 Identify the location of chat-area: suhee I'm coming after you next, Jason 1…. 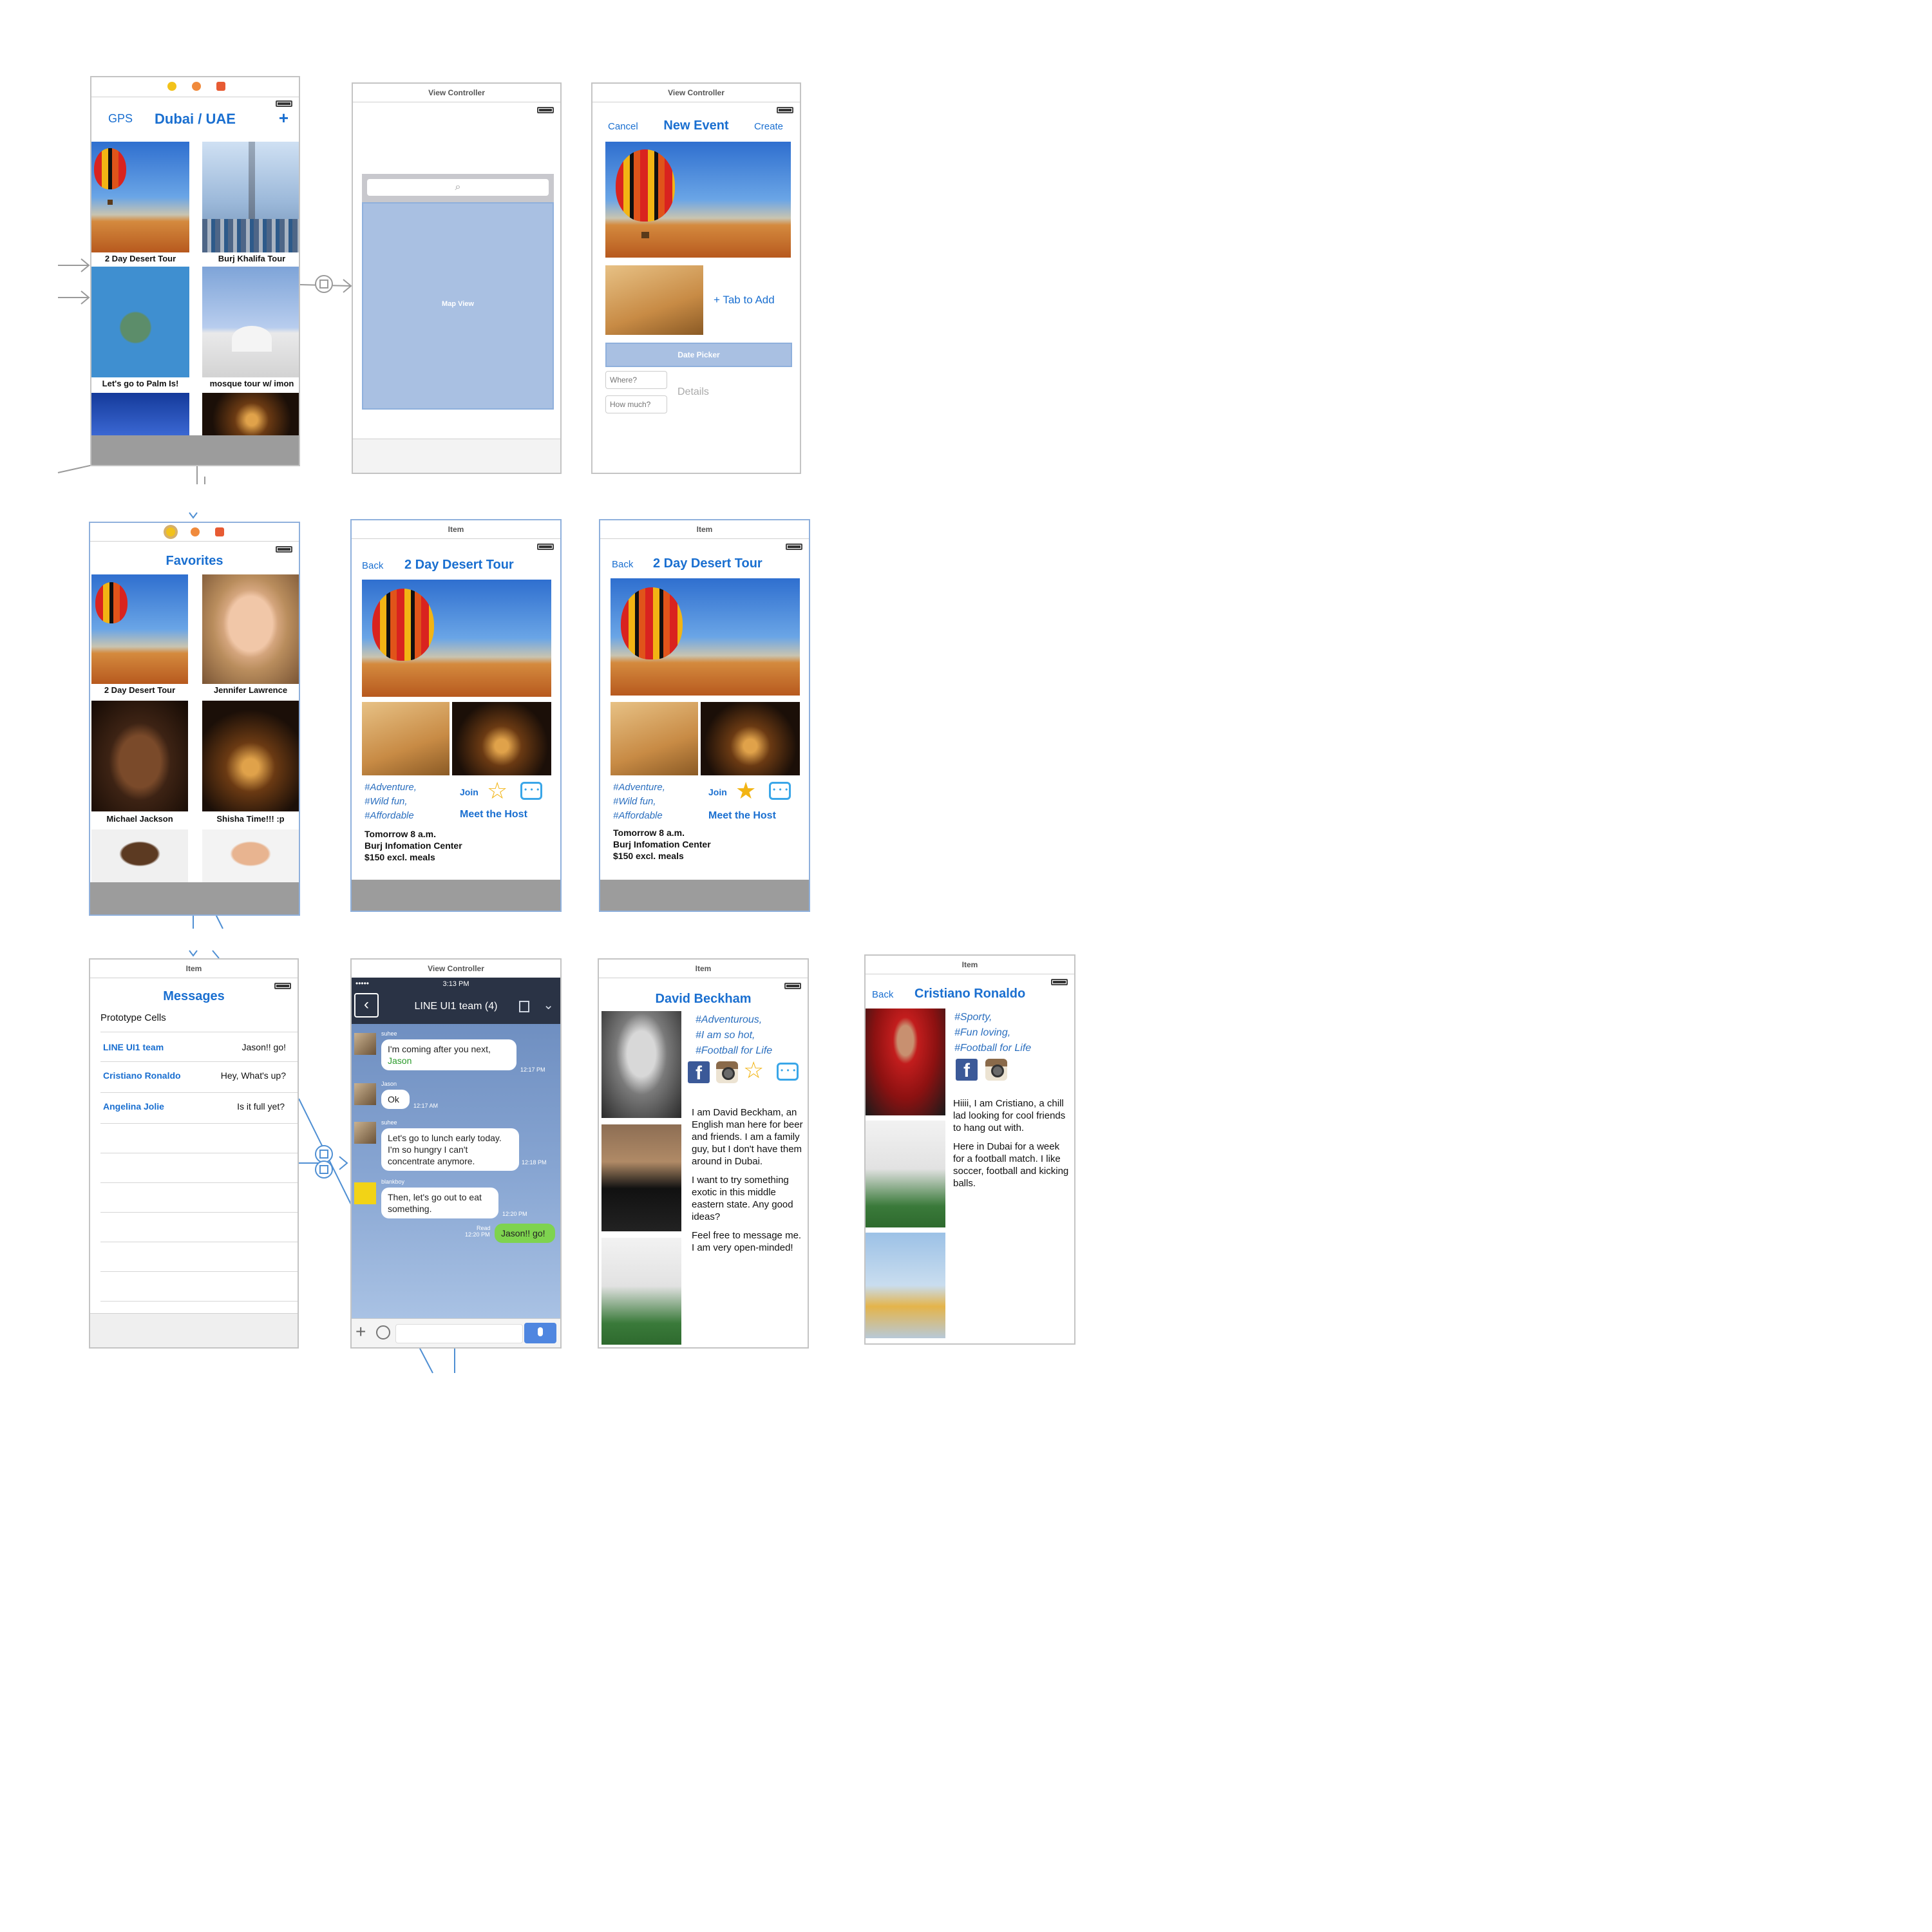
(456, 1171).